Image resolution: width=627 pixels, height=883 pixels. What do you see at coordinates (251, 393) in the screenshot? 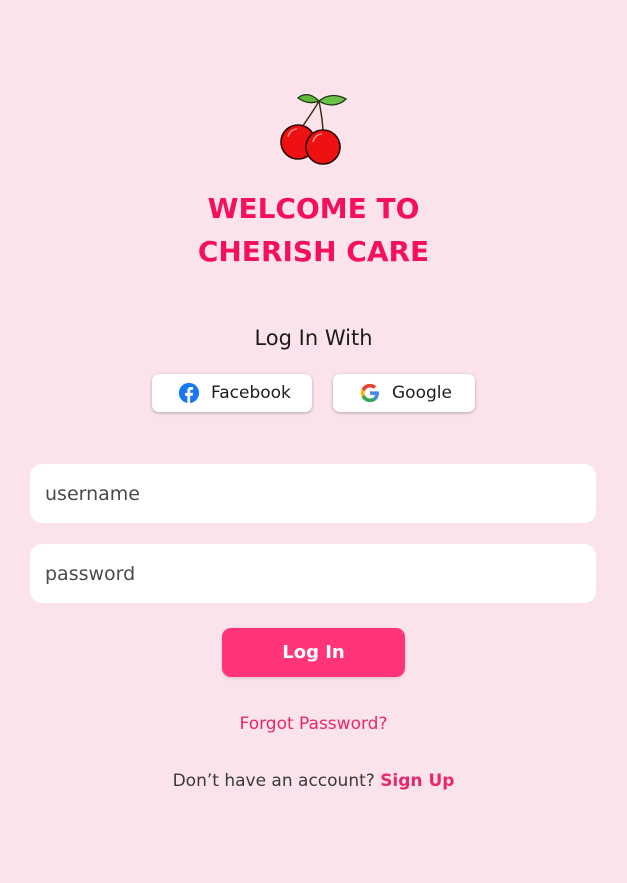
I see `facebook-label: Facebook` at bounding box center [251, 393].